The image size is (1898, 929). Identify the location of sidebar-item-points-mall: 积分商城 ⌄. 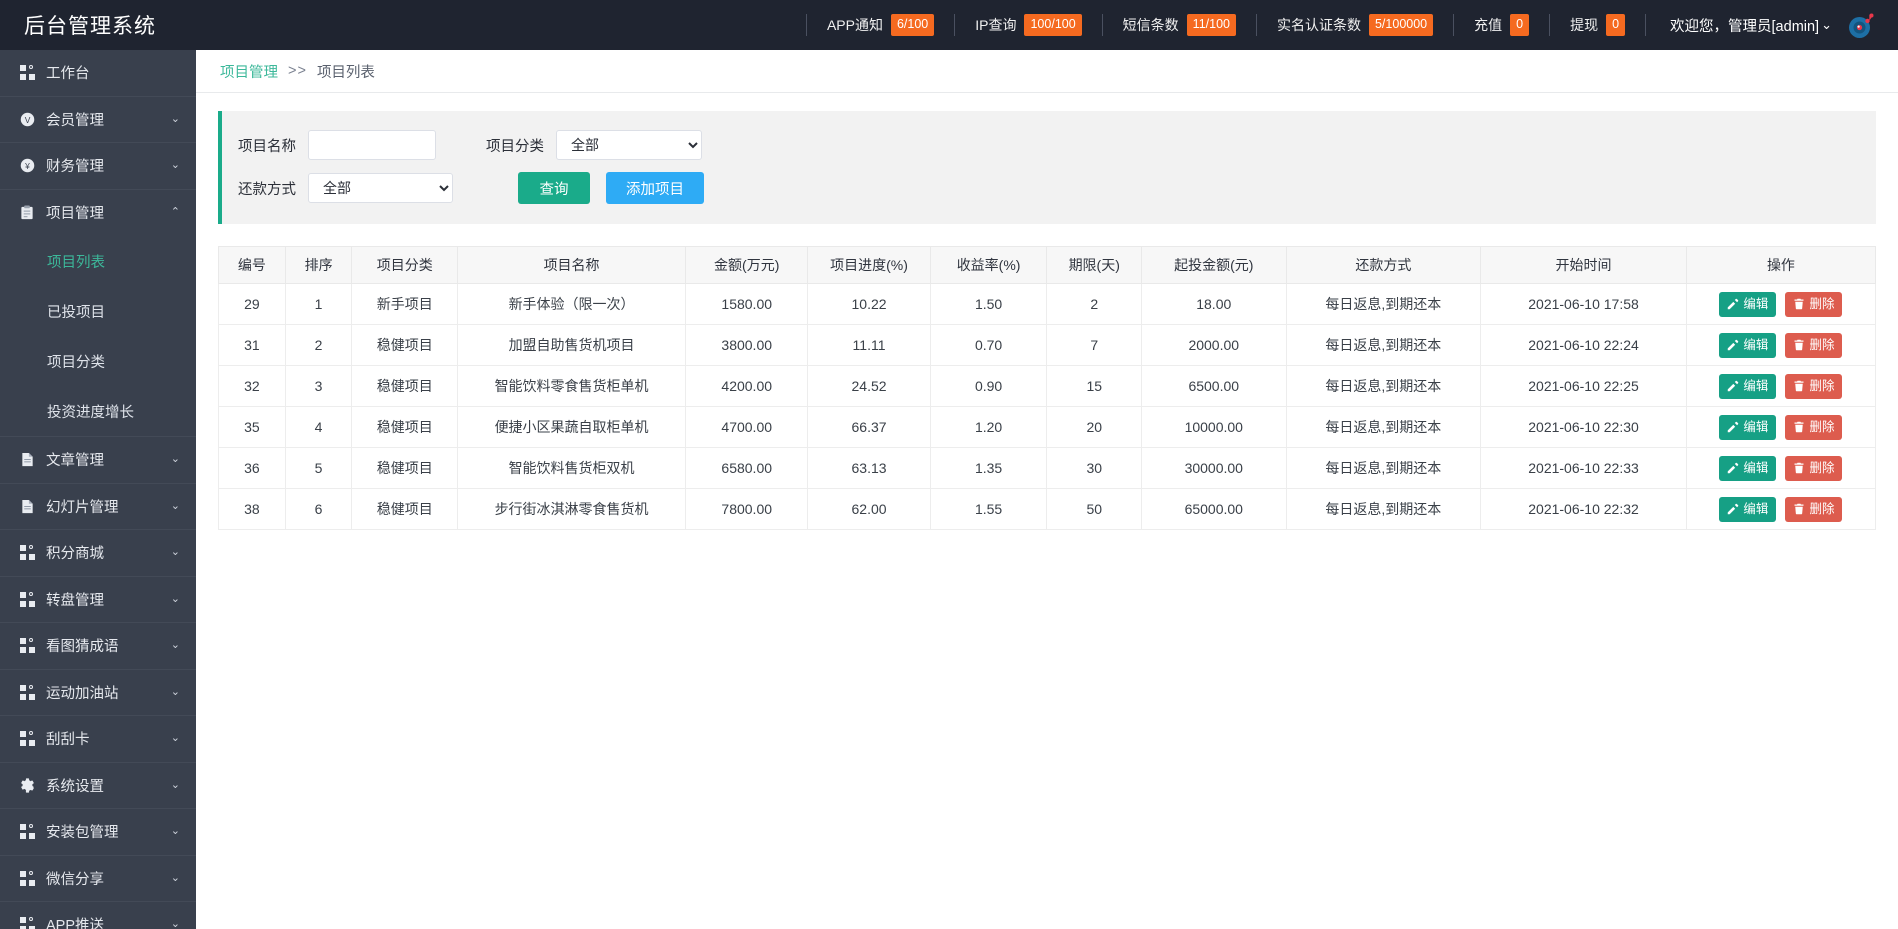
(98, 553).